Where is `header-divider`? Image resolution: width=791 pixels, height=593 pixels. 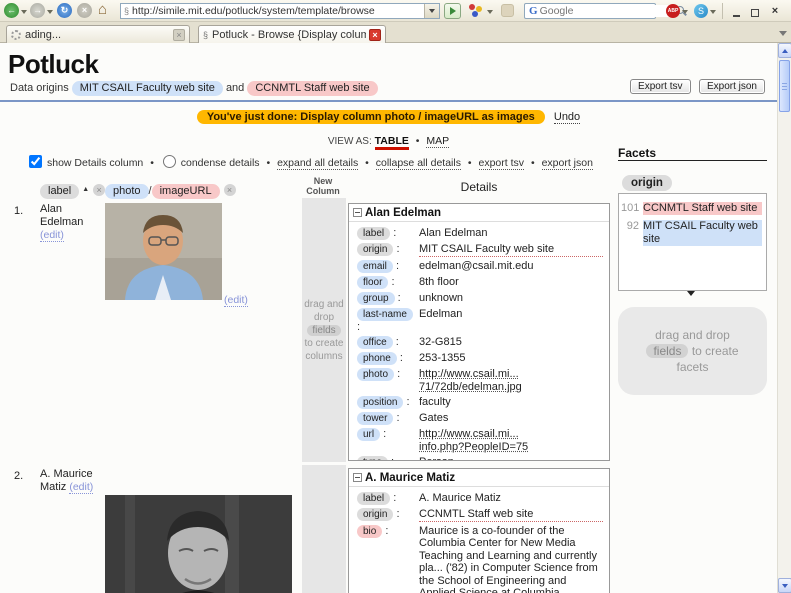 header-divider is located at coordinates (388, 101).